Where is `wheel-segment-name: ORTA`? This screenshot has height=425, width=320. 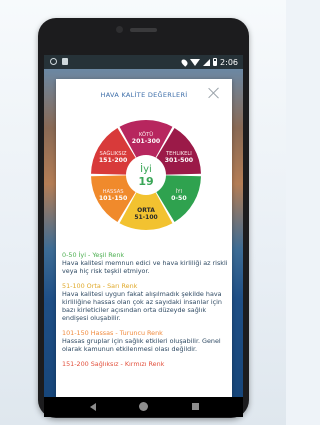 wheel-segment-name: ORTA is located at coordinates (146, 210).